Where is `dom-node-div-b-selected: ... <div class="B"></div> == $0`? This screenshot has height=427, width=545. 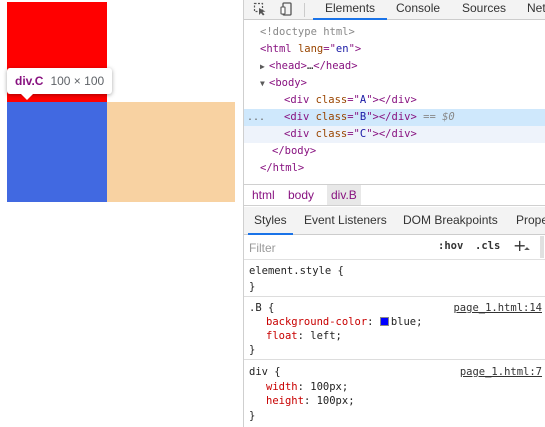
dom-node-div-b-selected: ... <div class="B"></div> == $0 is located at coordinates (394, 117).